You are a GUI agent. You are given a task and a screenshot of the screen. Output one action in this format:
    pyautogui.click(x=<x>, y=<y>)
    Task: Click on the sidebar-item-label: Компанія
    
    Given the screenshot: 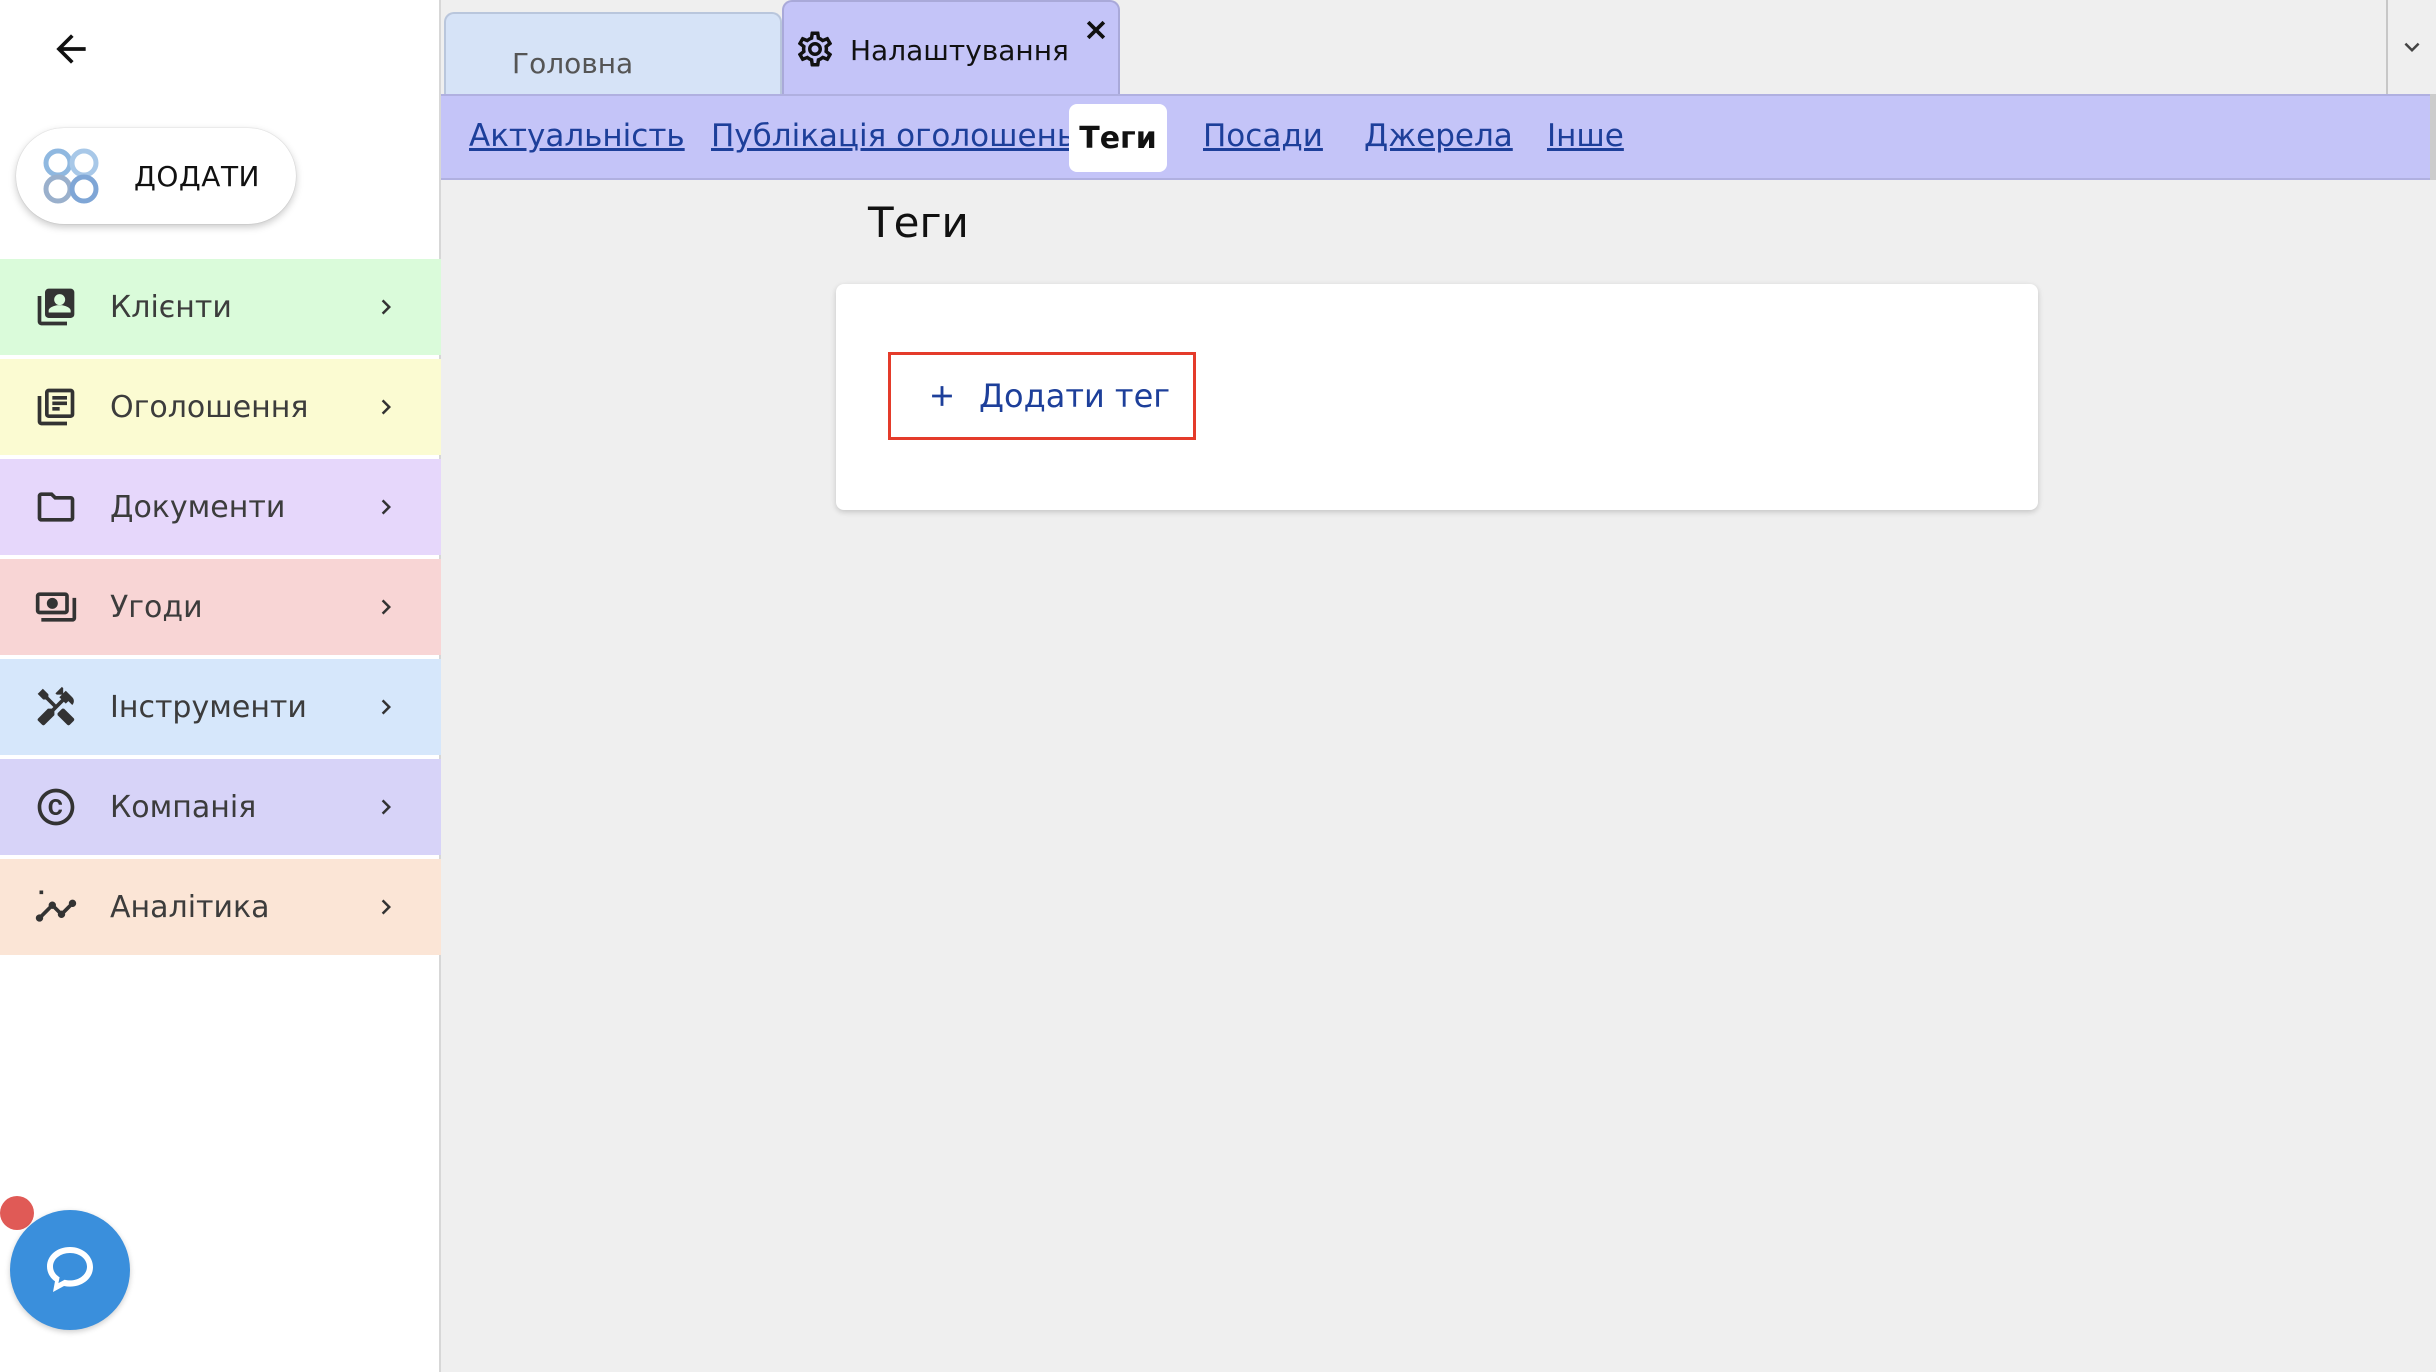 What is the action you would take?
    pyautogui.click(x=183, y=807)
    